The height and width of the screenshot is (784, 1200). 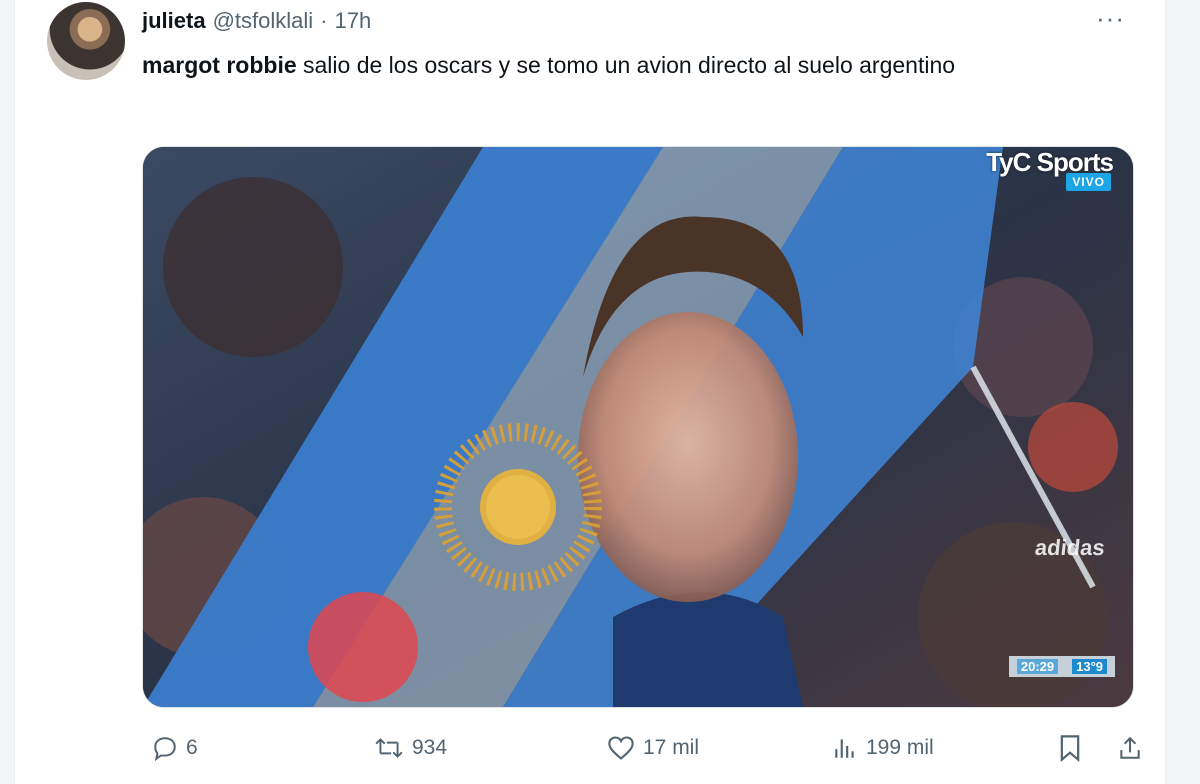 I want to click on analytics-icon, so click(x=844, y=748).